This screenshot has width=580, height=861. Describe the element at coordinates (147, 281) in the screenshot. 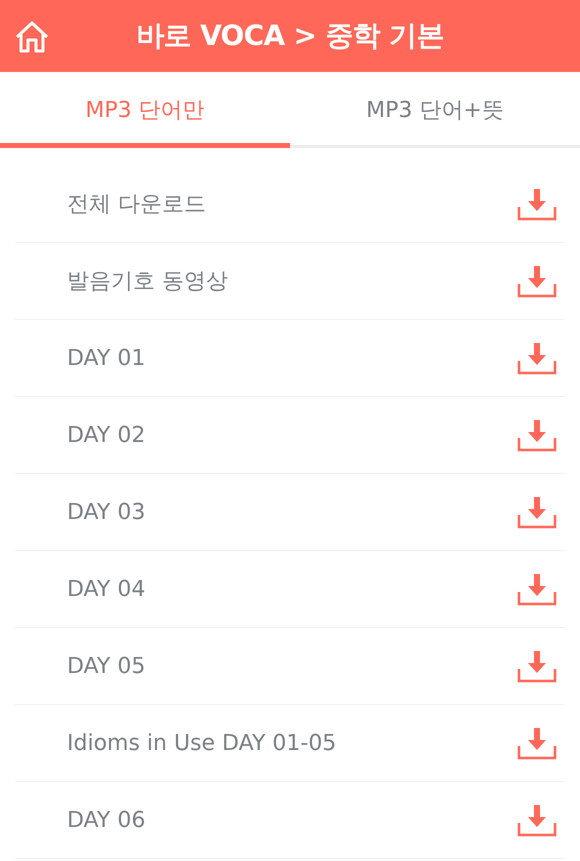

I see `list-item-label: 발음기호 동영상` at that location.